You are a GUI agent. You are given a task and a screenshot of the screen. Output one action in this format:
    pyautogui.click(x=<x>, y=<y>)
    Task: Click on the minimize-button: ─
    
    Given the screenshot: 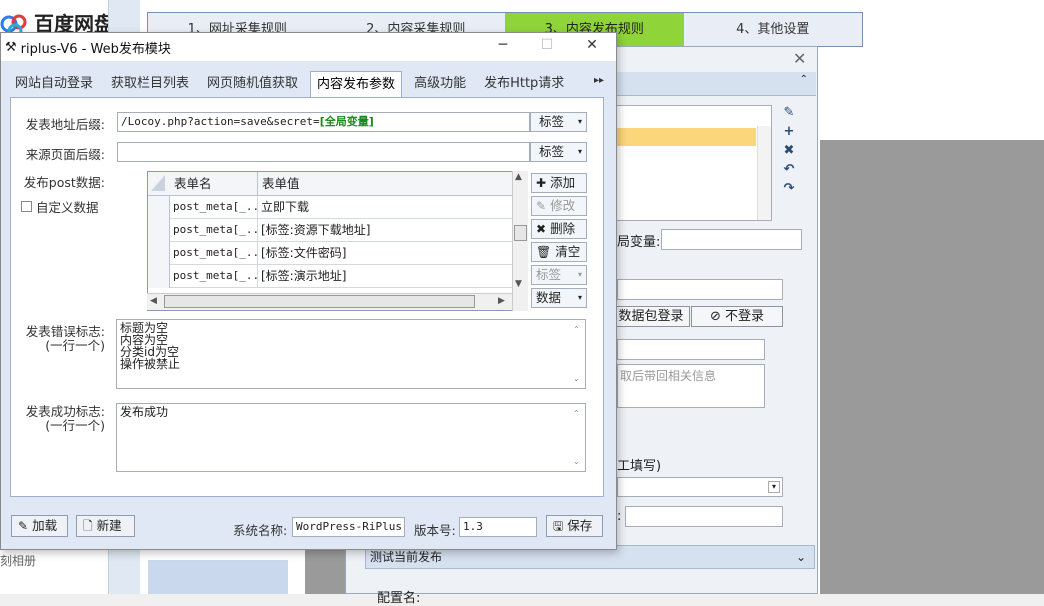 What is the action you would take?
    pyautogui.click(x=503, y=45)
    